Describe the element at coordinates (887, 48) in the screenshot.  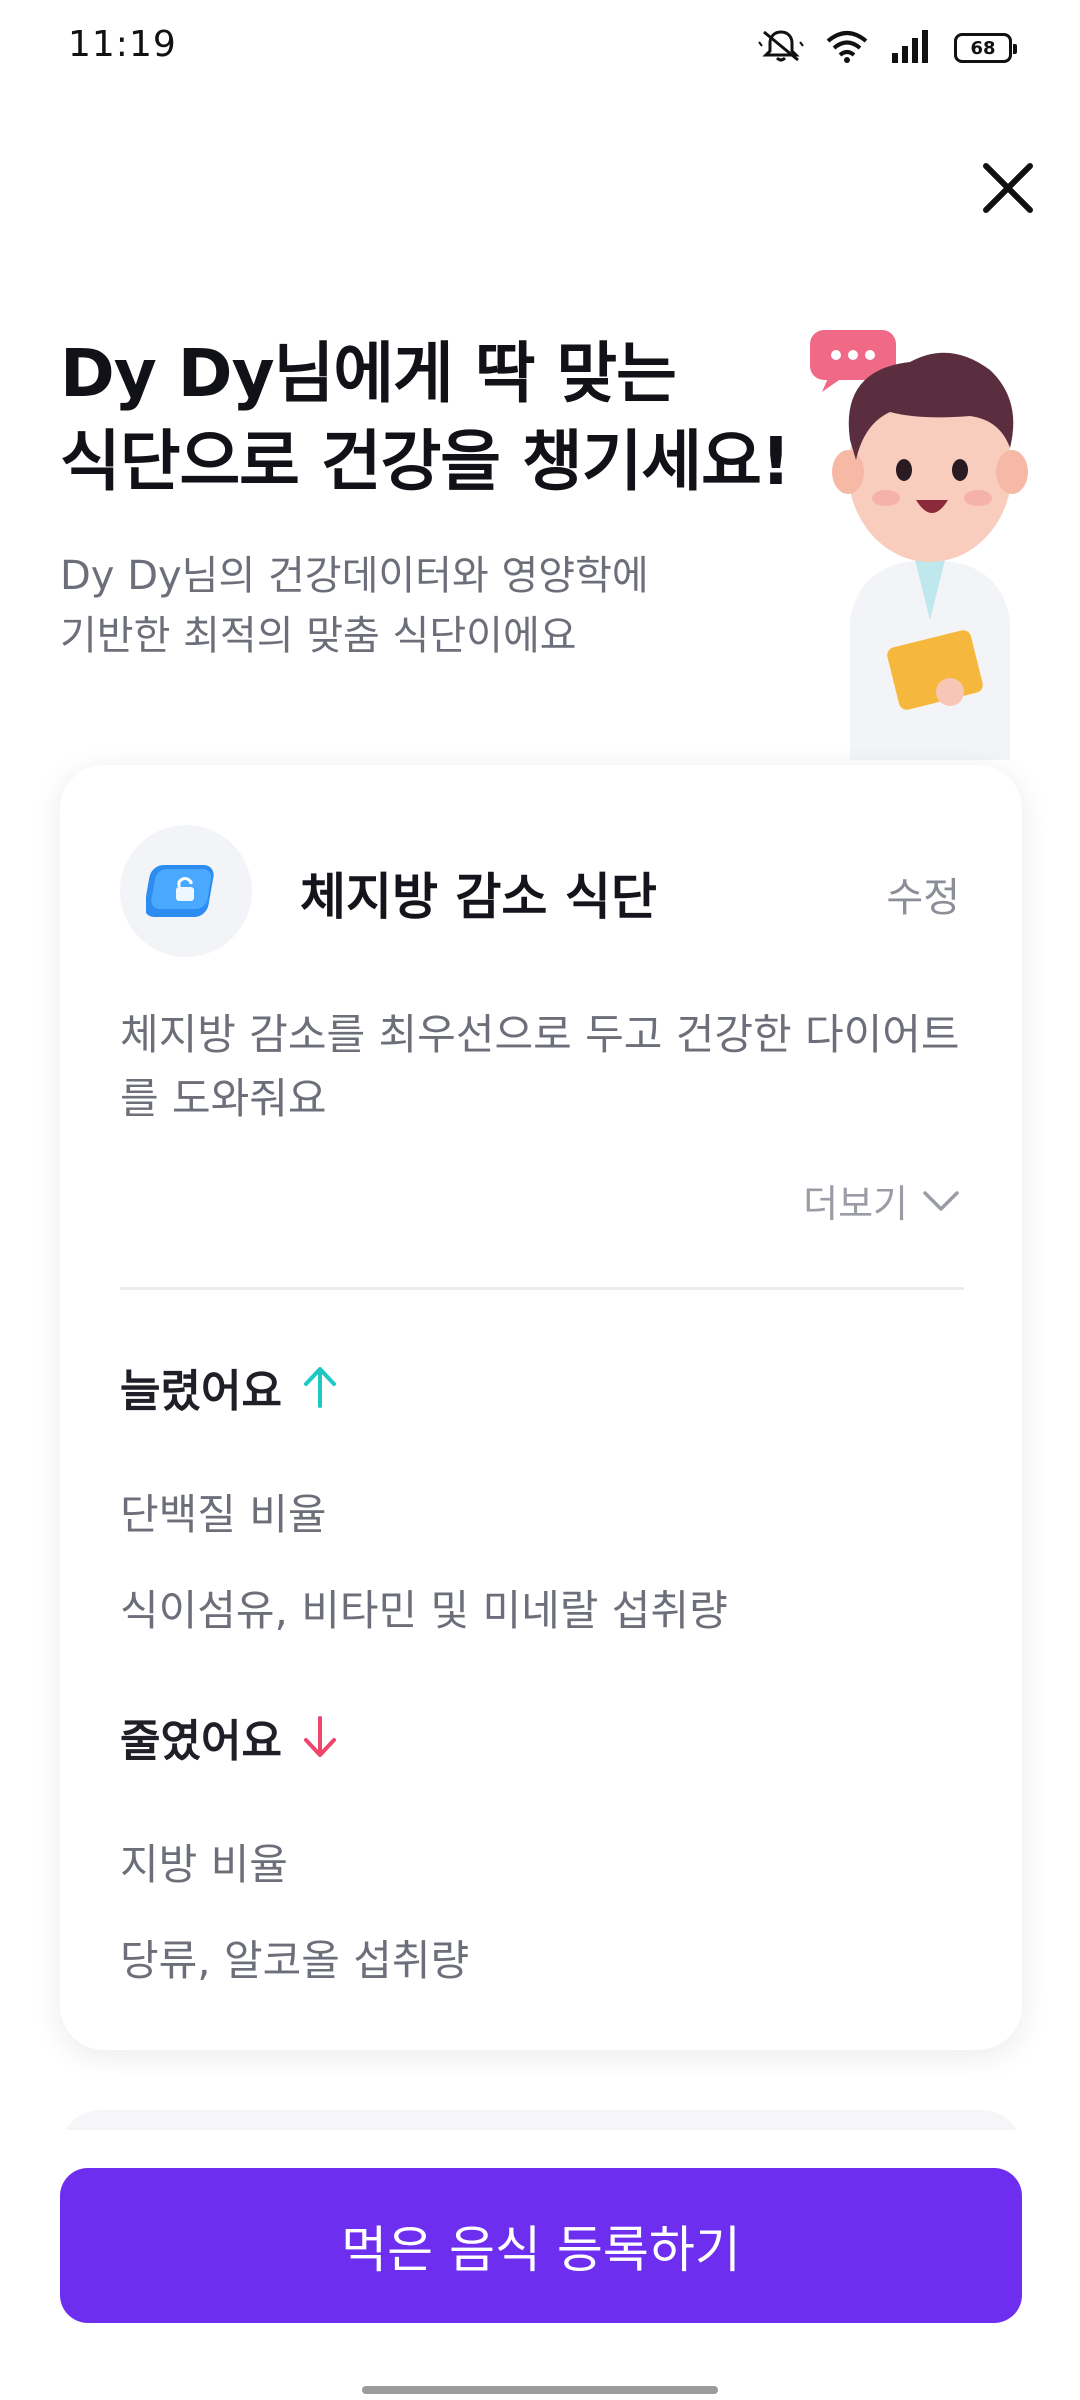
I see `status-icons: 68` at that location.